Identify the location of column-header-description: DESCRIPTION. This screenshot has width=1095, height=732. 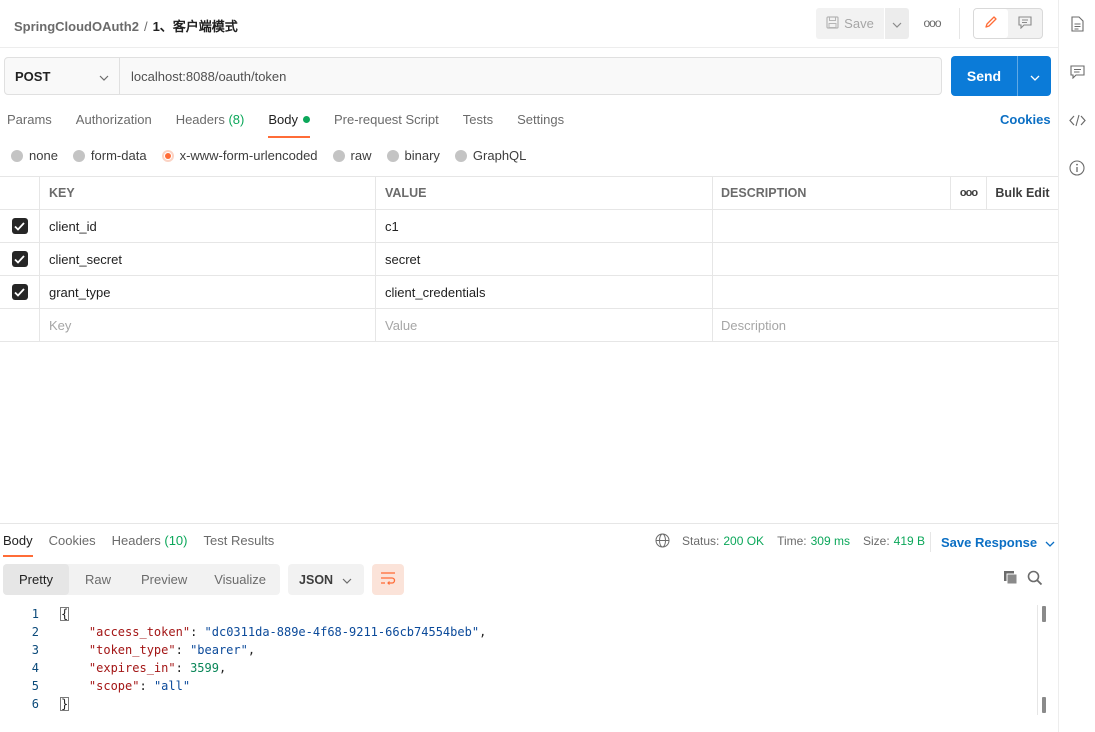
(832, 193).